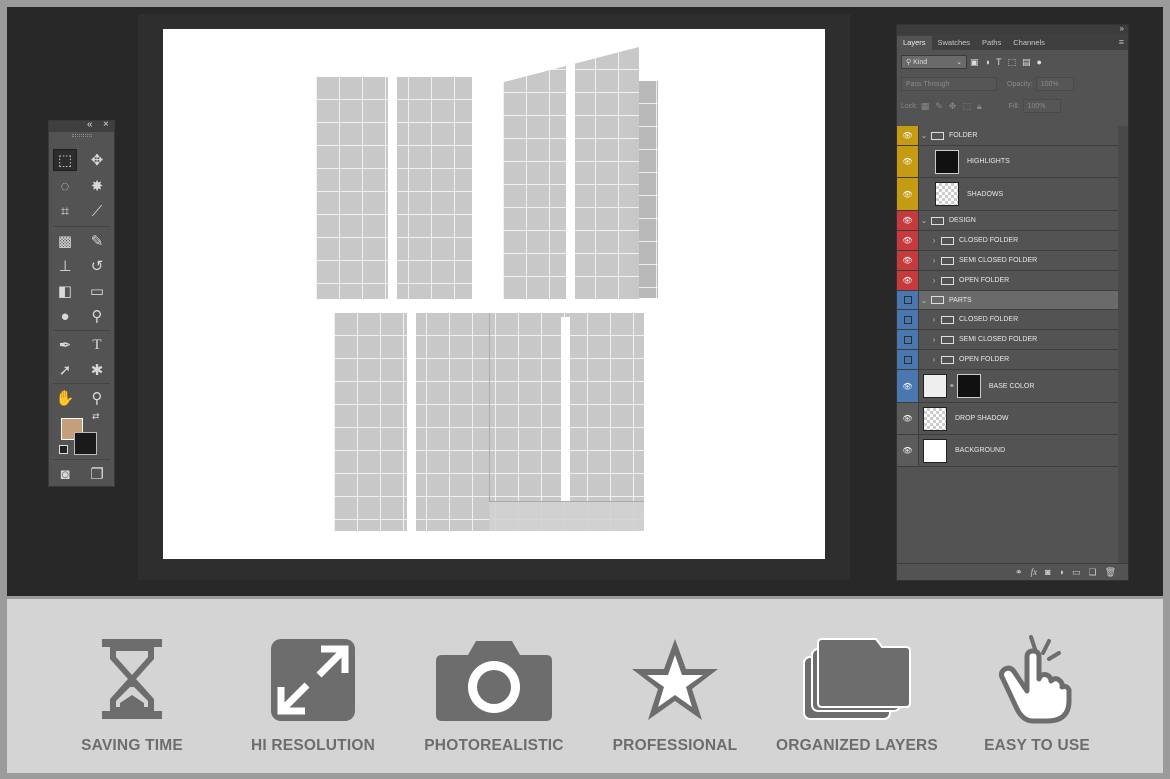 Image resolution: width=1170 pixels, height=779 pixels. Describe the element at coordinates (97, 474) in the screenshot. I see `screen-mode-icon: ❐` at that location.